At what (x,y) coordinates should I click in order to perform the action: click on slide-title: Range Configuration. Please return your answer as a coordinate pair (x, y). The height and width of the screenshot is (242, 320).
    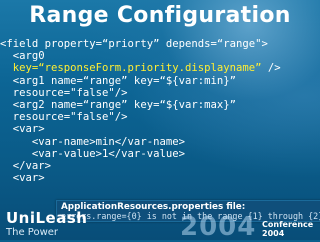
    Looking at the image, I should click on (160, 15).